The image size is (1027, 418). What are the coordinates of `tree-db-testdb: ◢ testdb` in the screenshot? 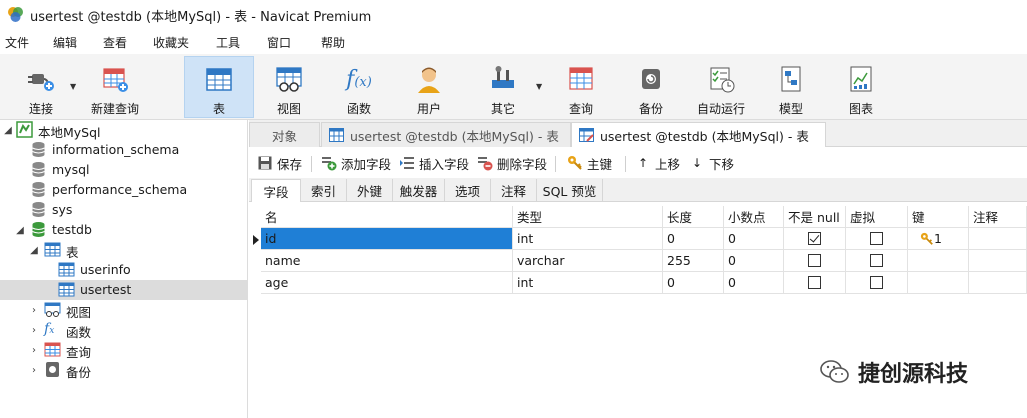 It's located at (123, 230).